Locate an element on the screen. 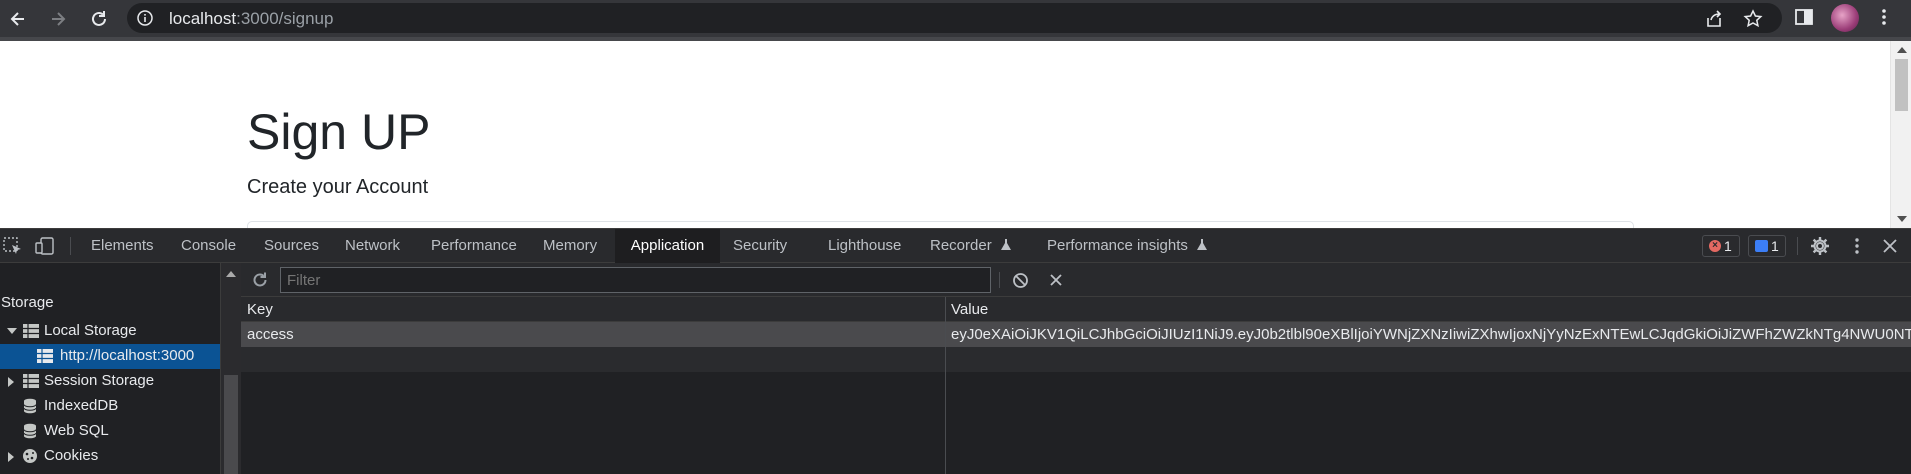 The width and height of the screenshot is (1911, 474). url-text: localhost:3000/signup is located at coordinates (251, 19).